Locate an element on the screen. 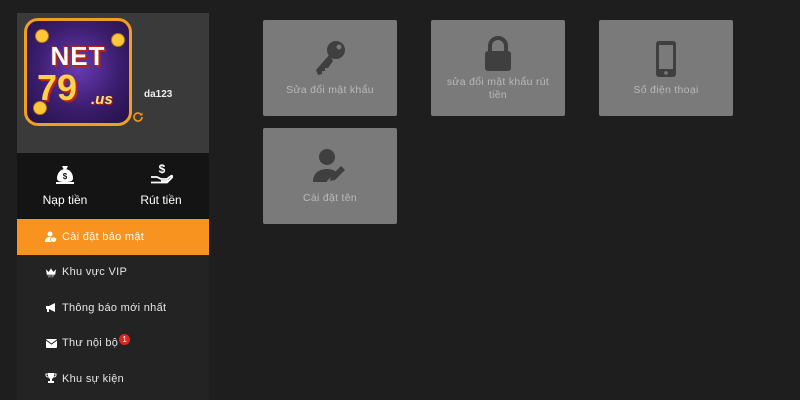 This screenshot has height=400, width=800. sidebar-item-events: Khu sự kiện is located at coordinates (113, 379).